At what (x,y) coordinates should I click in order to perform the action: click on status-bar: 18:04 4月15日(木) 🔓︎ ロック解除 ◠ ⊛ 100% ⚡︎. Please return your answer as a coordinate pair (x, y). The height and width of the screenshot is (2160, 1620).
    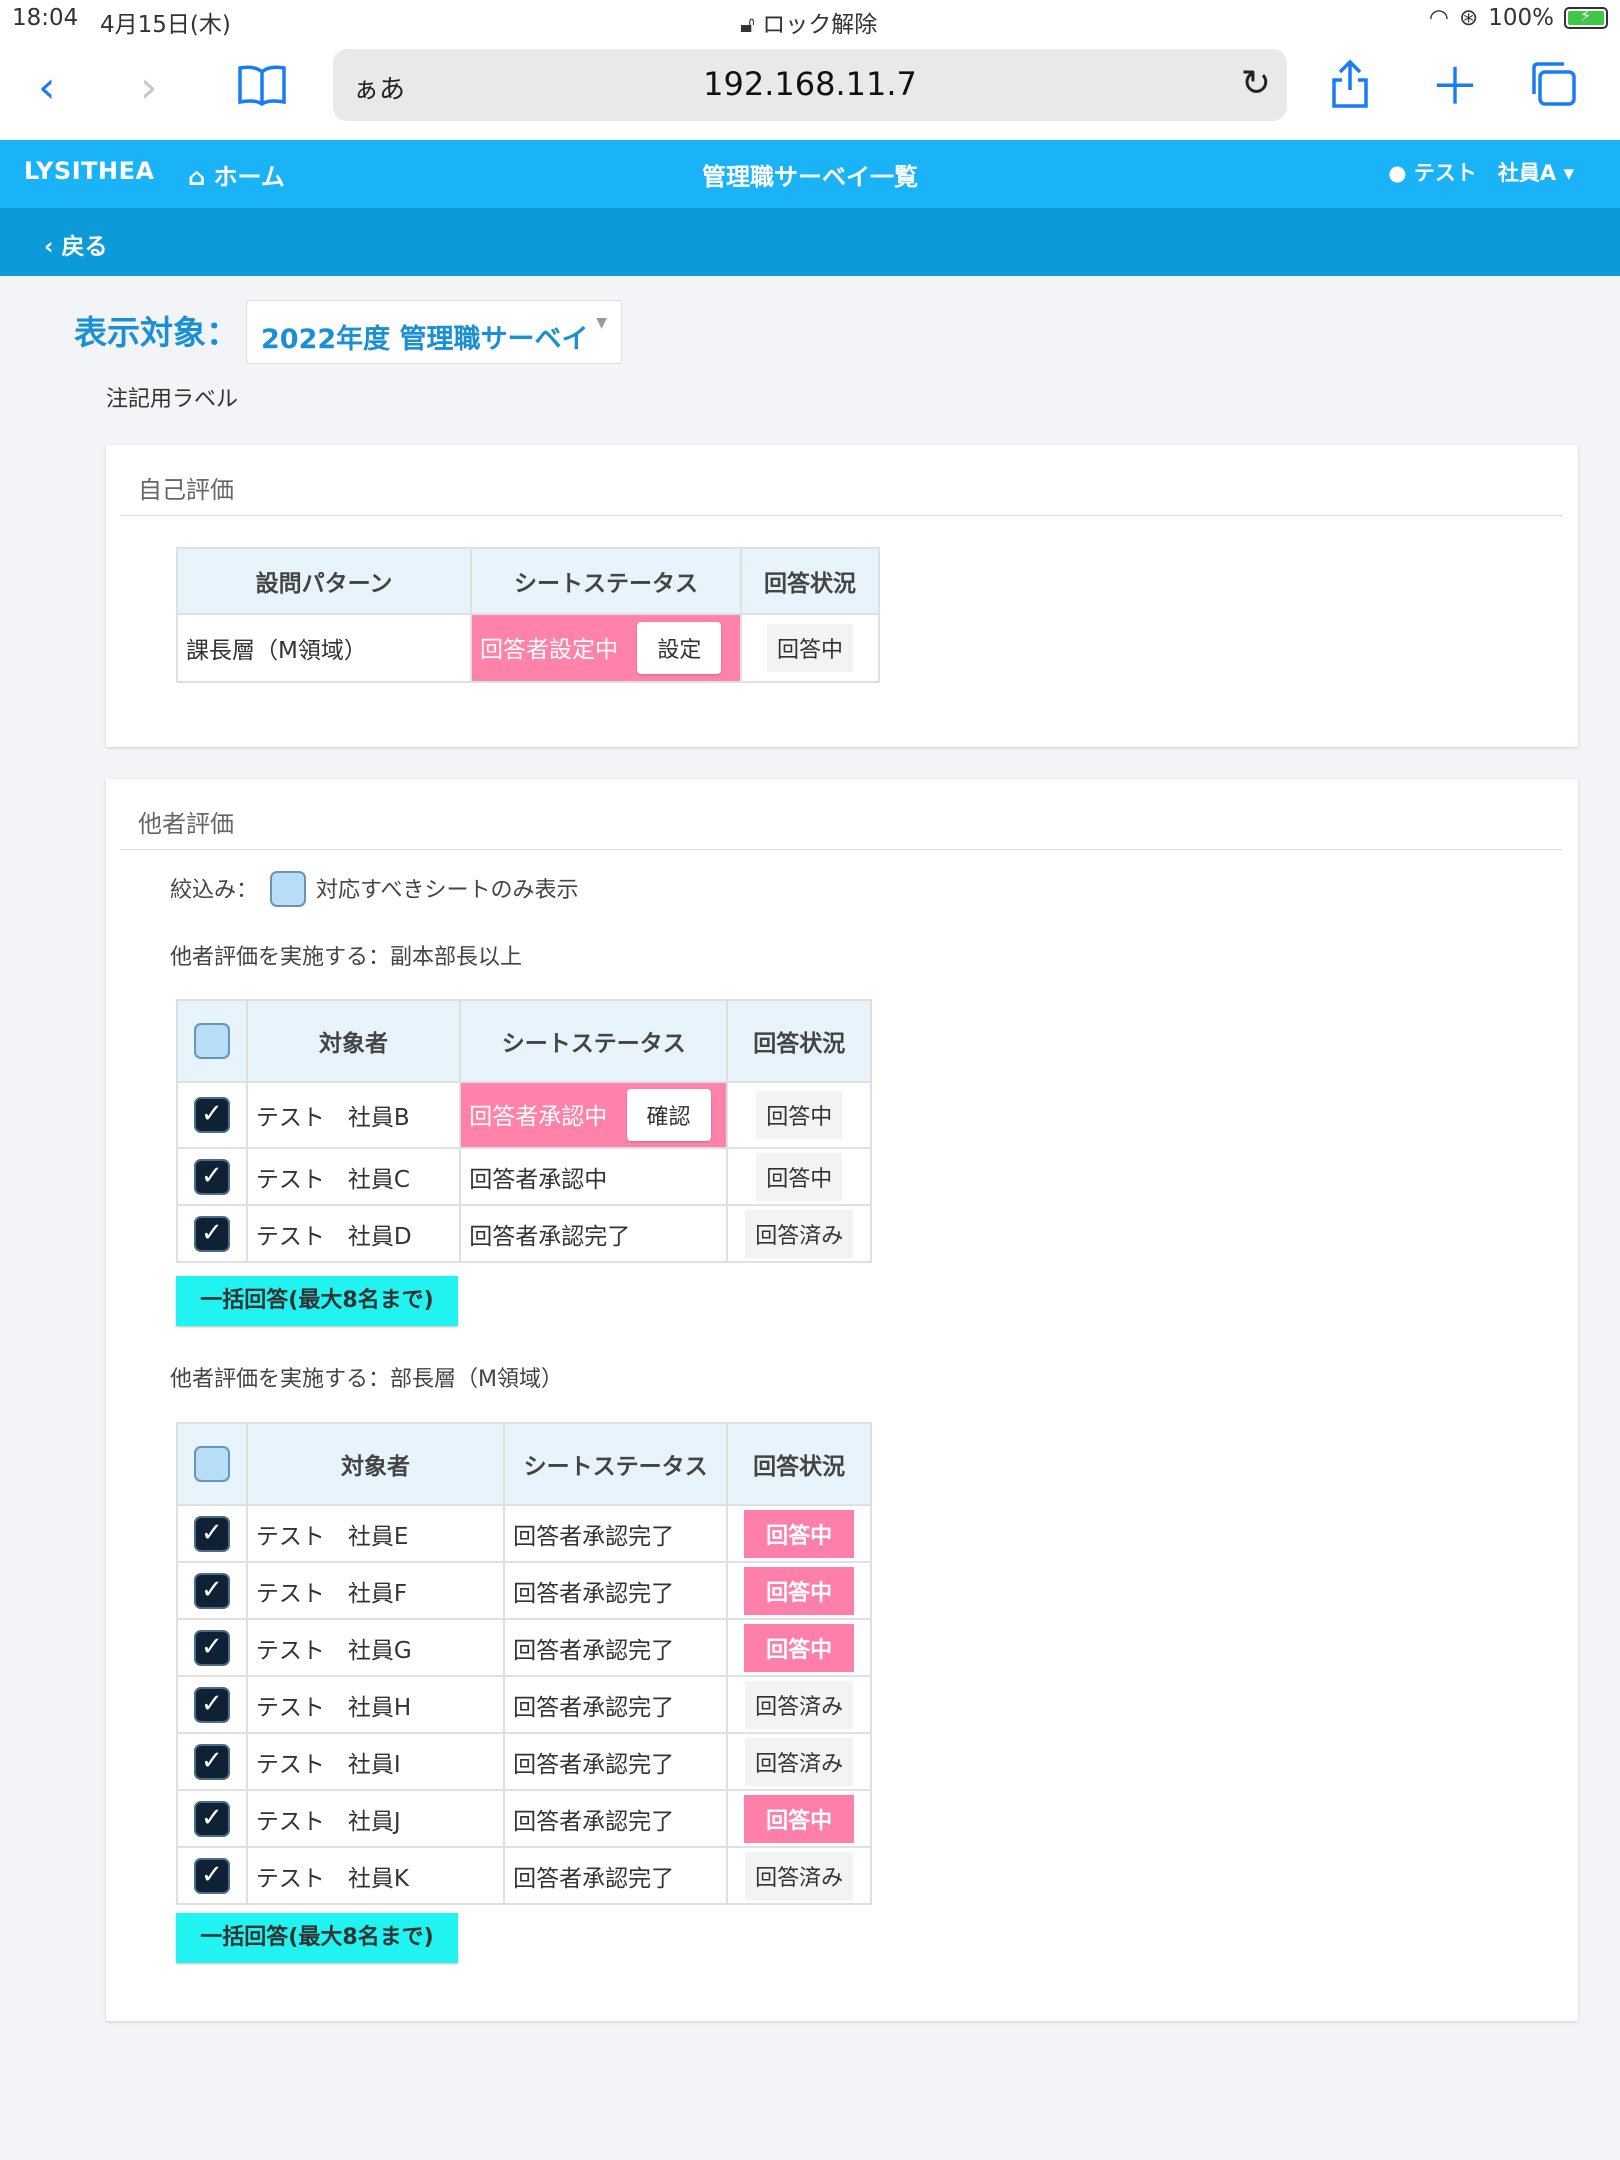
    Looking at the image, I should click on (810, 20).